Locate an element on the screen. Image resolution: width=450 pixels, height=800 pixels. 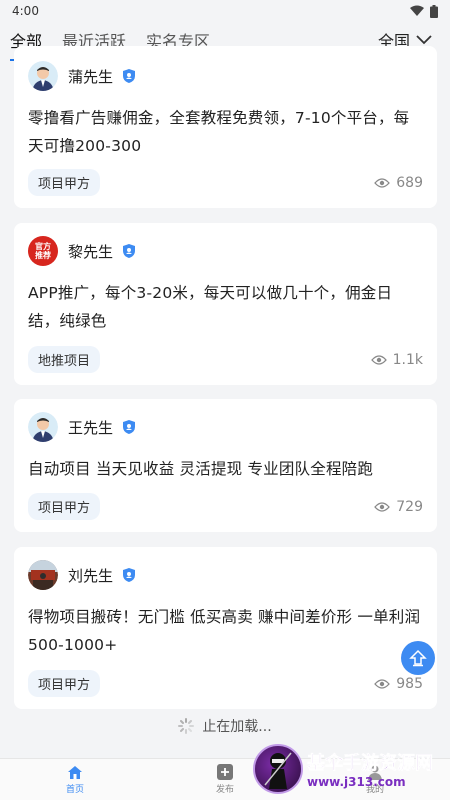
official-recommend-label: 官方推荐 is located at coordinates (43, 251).